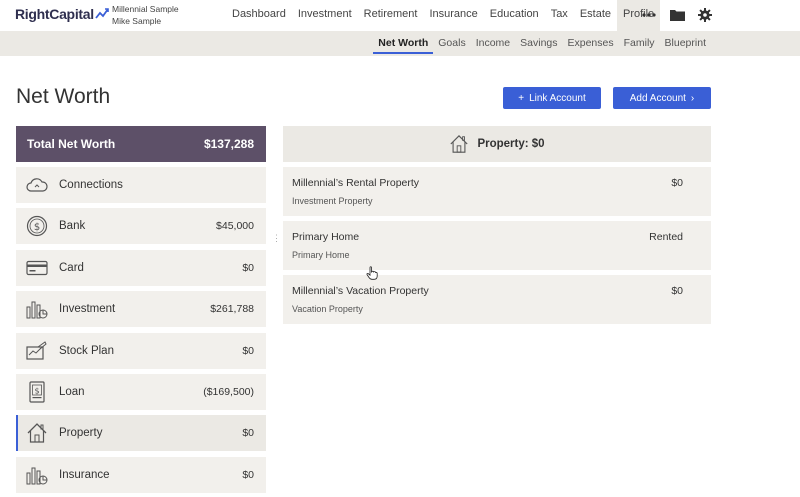  I want to click on total-net-worth-card: Total Net Worth $137,288, so click(141, 144).